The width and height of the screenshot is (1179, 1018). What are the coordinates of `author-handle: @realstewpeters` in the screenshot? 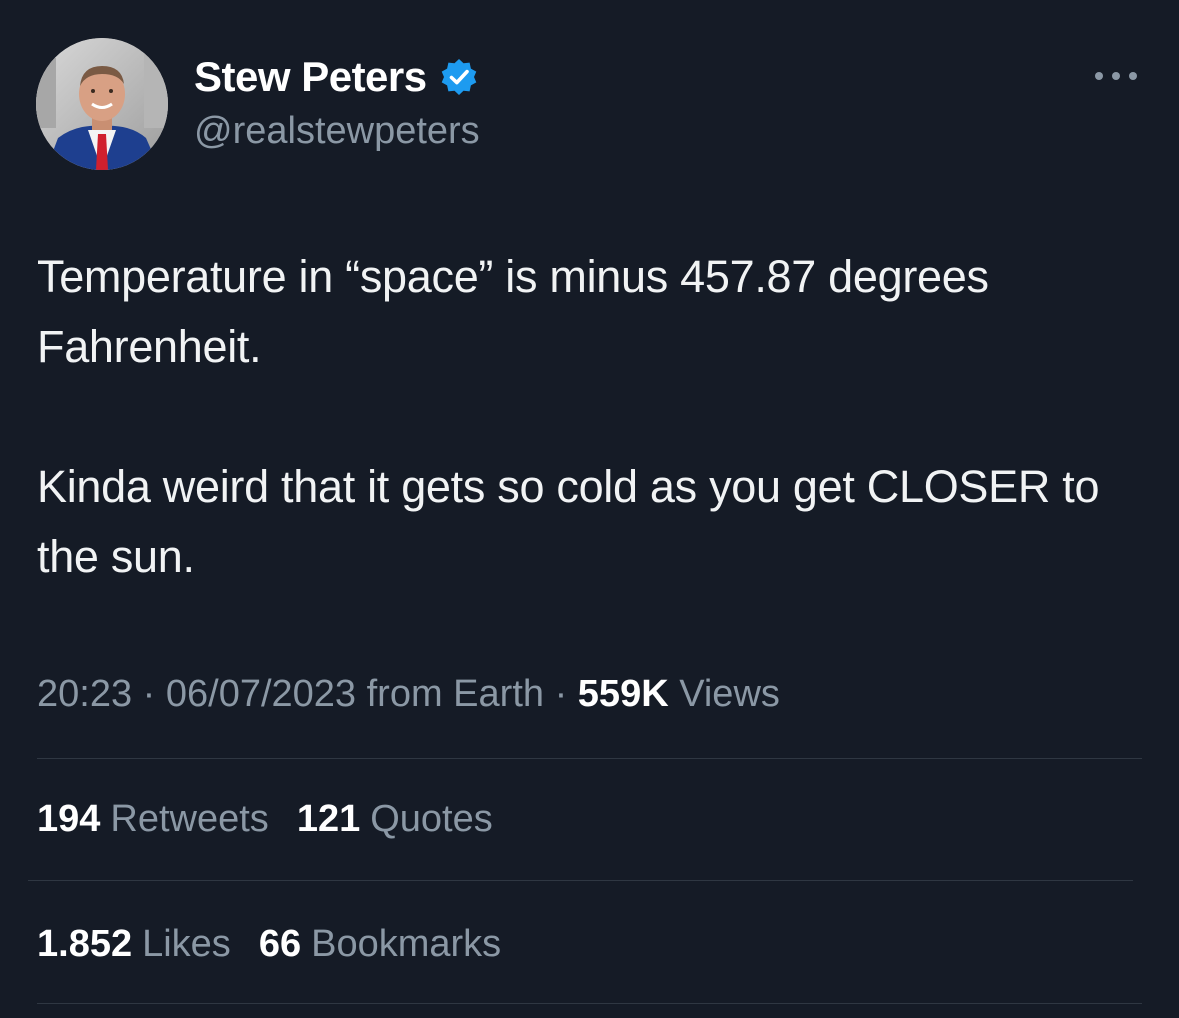 It's located at (337, 131).